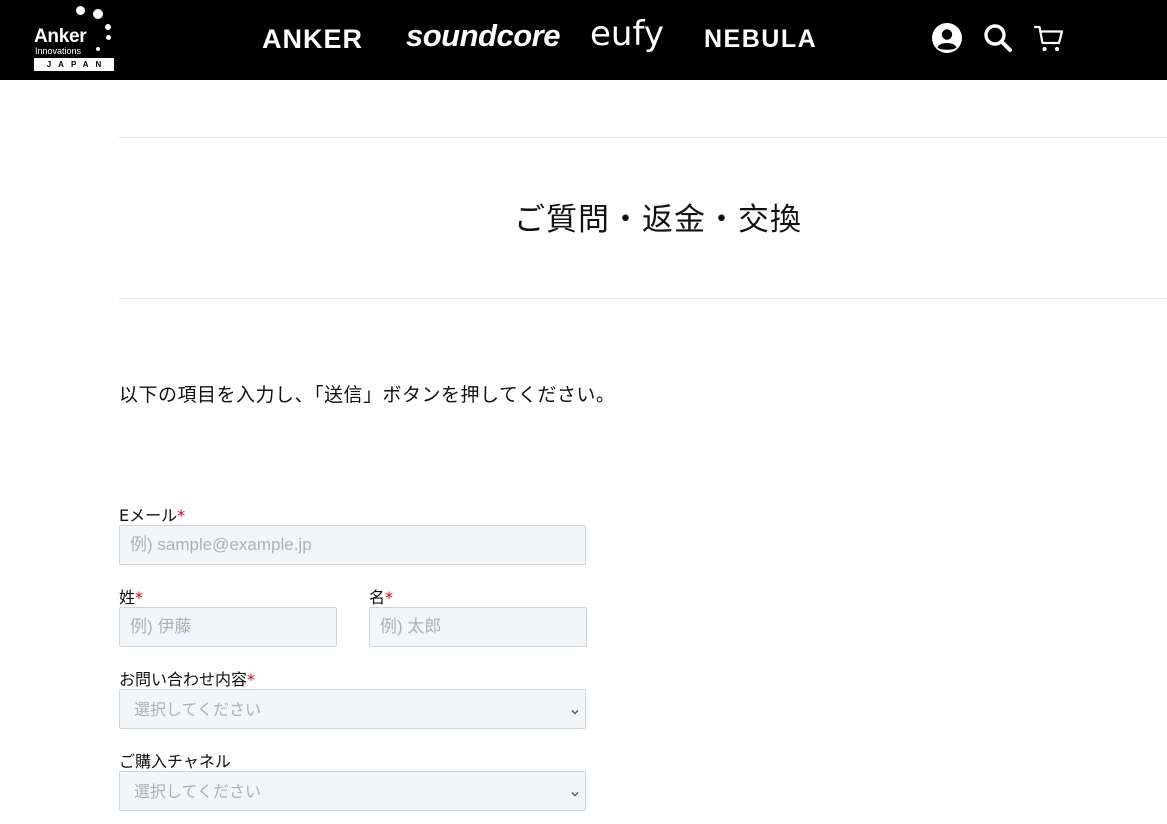  I want to click on first-name-field, so click(478, 627).